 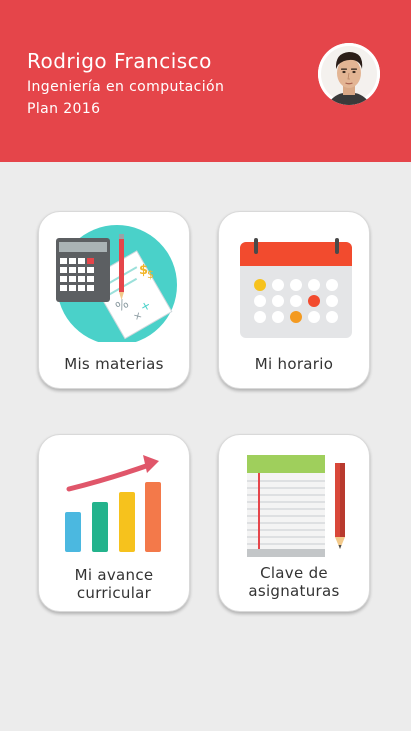 I want to click on mi-avance-line1: Mi avance, so click(x=114, y=575).